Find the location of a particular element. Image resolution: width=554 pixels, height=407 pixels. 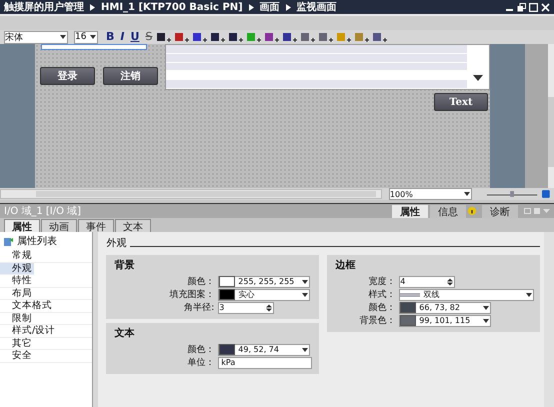

text-style-button: B is located at coordinates (110, 37).